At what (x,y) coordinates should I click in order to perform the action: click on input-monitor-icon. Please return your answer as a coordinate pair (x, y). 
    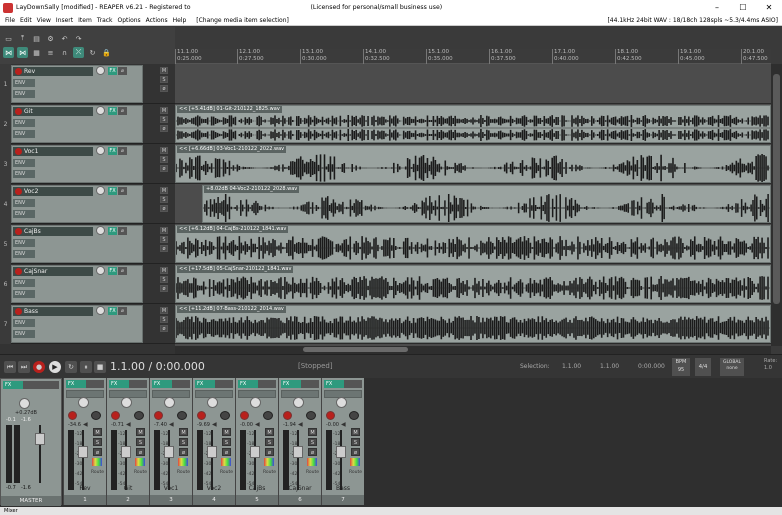
    Looking at the image, I should click on (268, 415).